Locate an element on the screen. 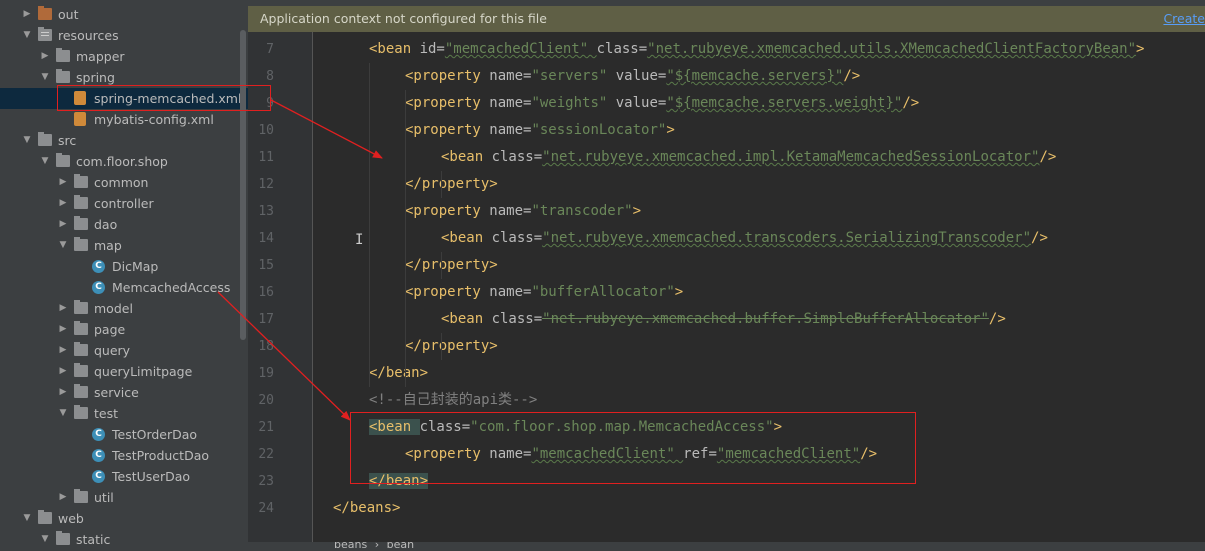  tree-item: ▼ com.floor.shop is located at coordinates (124, 161).